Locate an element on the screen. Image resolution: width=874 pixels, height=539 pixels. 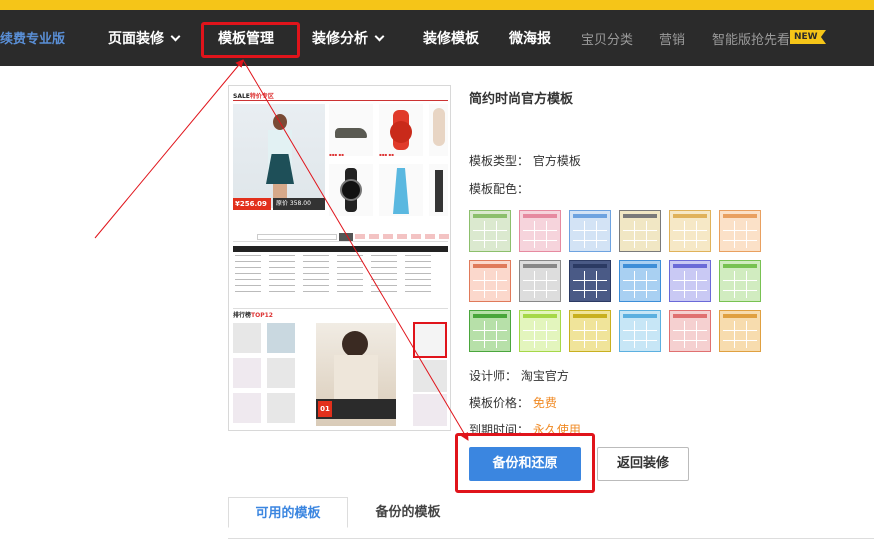
template-type-row: 模板类型： 官方模板 is located at coordinates (525, 160).